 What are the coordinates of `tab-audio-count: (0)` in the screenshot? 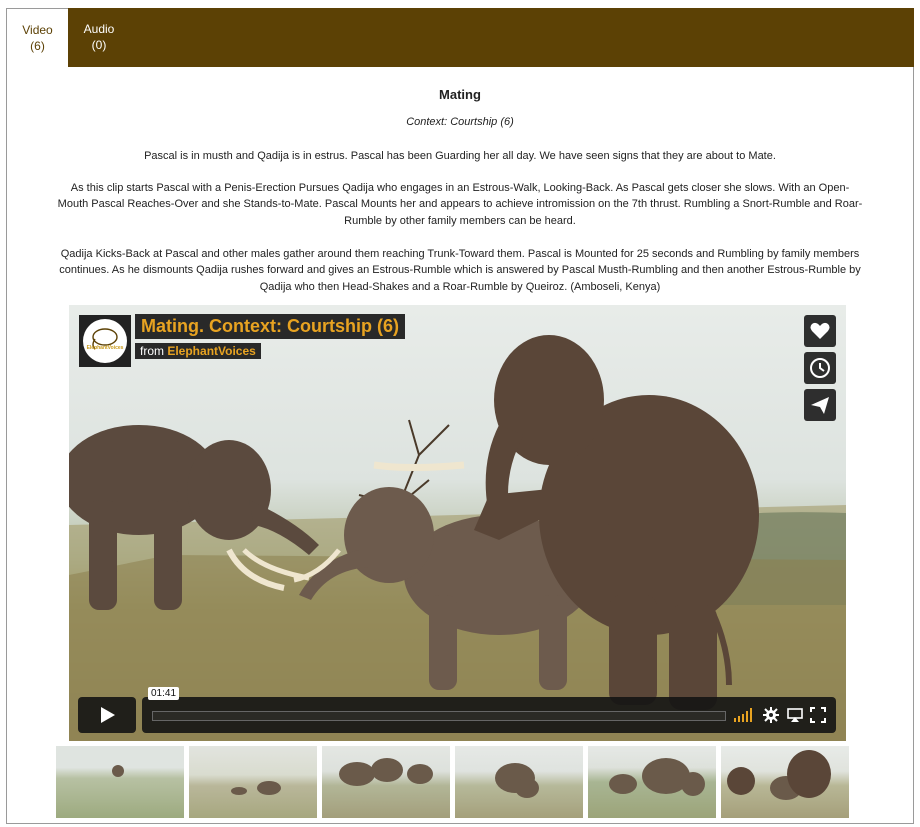 It's located at (99, 45).